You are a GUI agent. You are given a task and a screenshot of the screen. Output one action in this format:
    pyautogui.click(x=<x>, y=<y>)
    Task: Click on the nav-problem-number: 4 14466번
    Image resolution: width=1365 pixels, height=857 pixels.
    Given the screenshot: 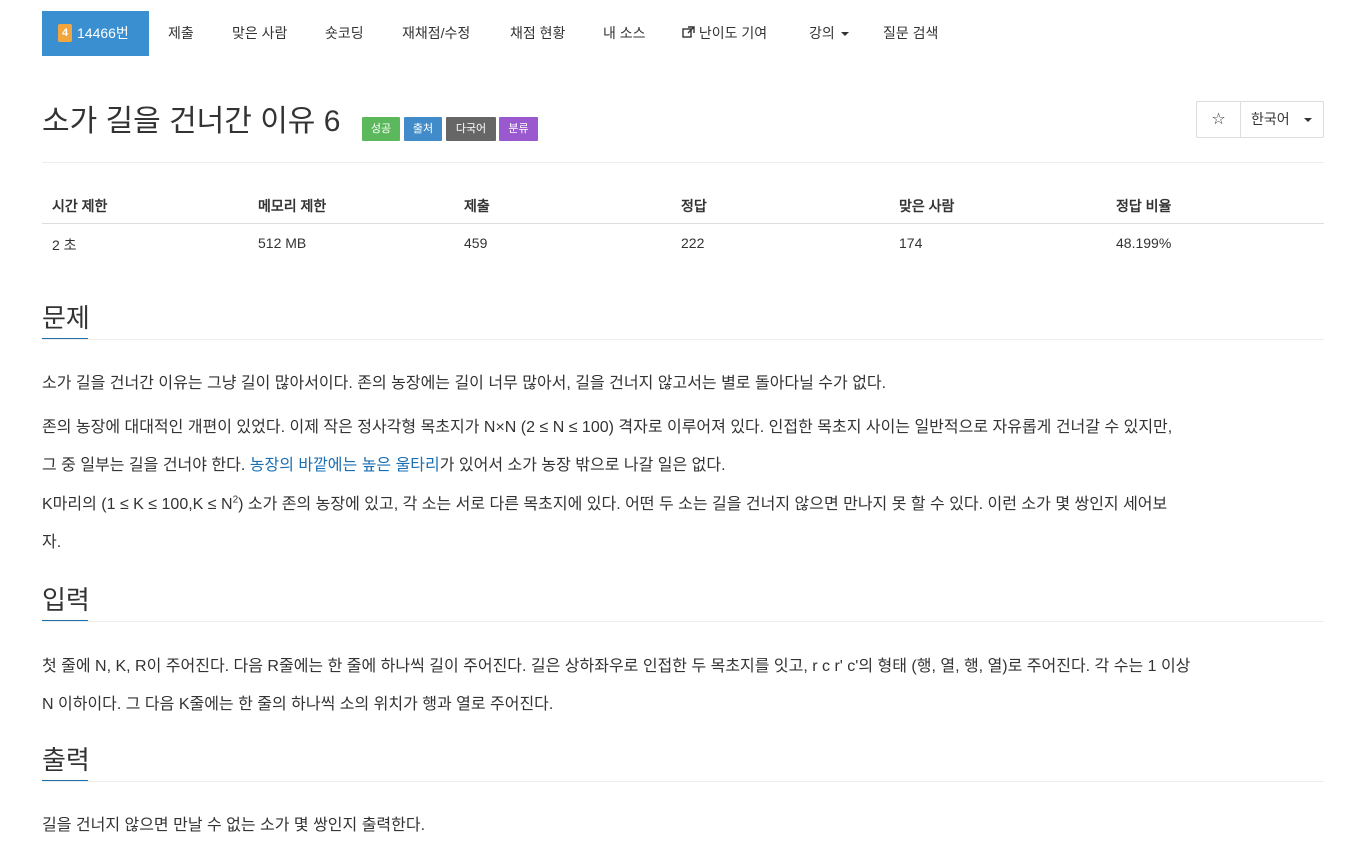 What is the action you would take?
    pyautogui.click(x=95, y=33)
    